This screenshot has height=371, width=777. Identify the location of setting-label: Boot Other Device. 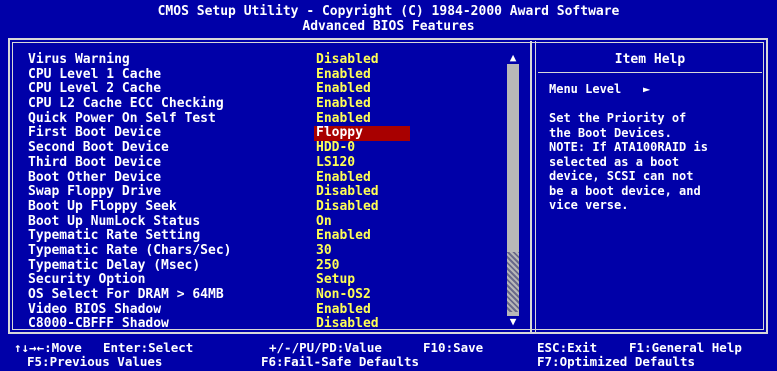
(95, 177).